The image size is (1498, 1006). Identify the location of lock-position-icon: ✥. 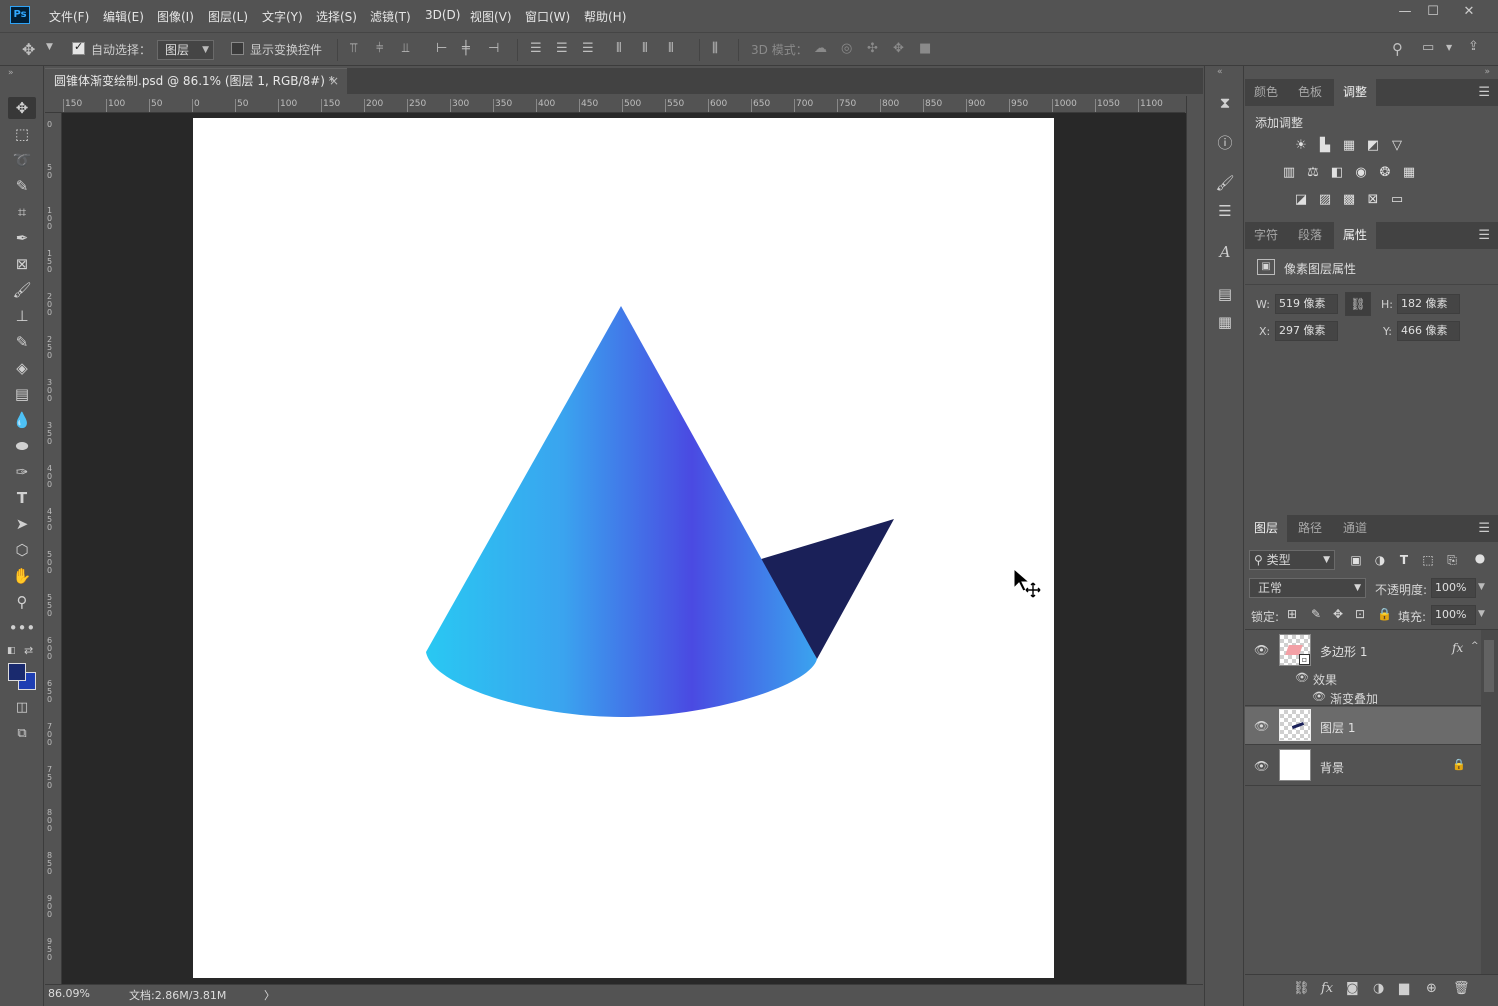
(1338, 614).